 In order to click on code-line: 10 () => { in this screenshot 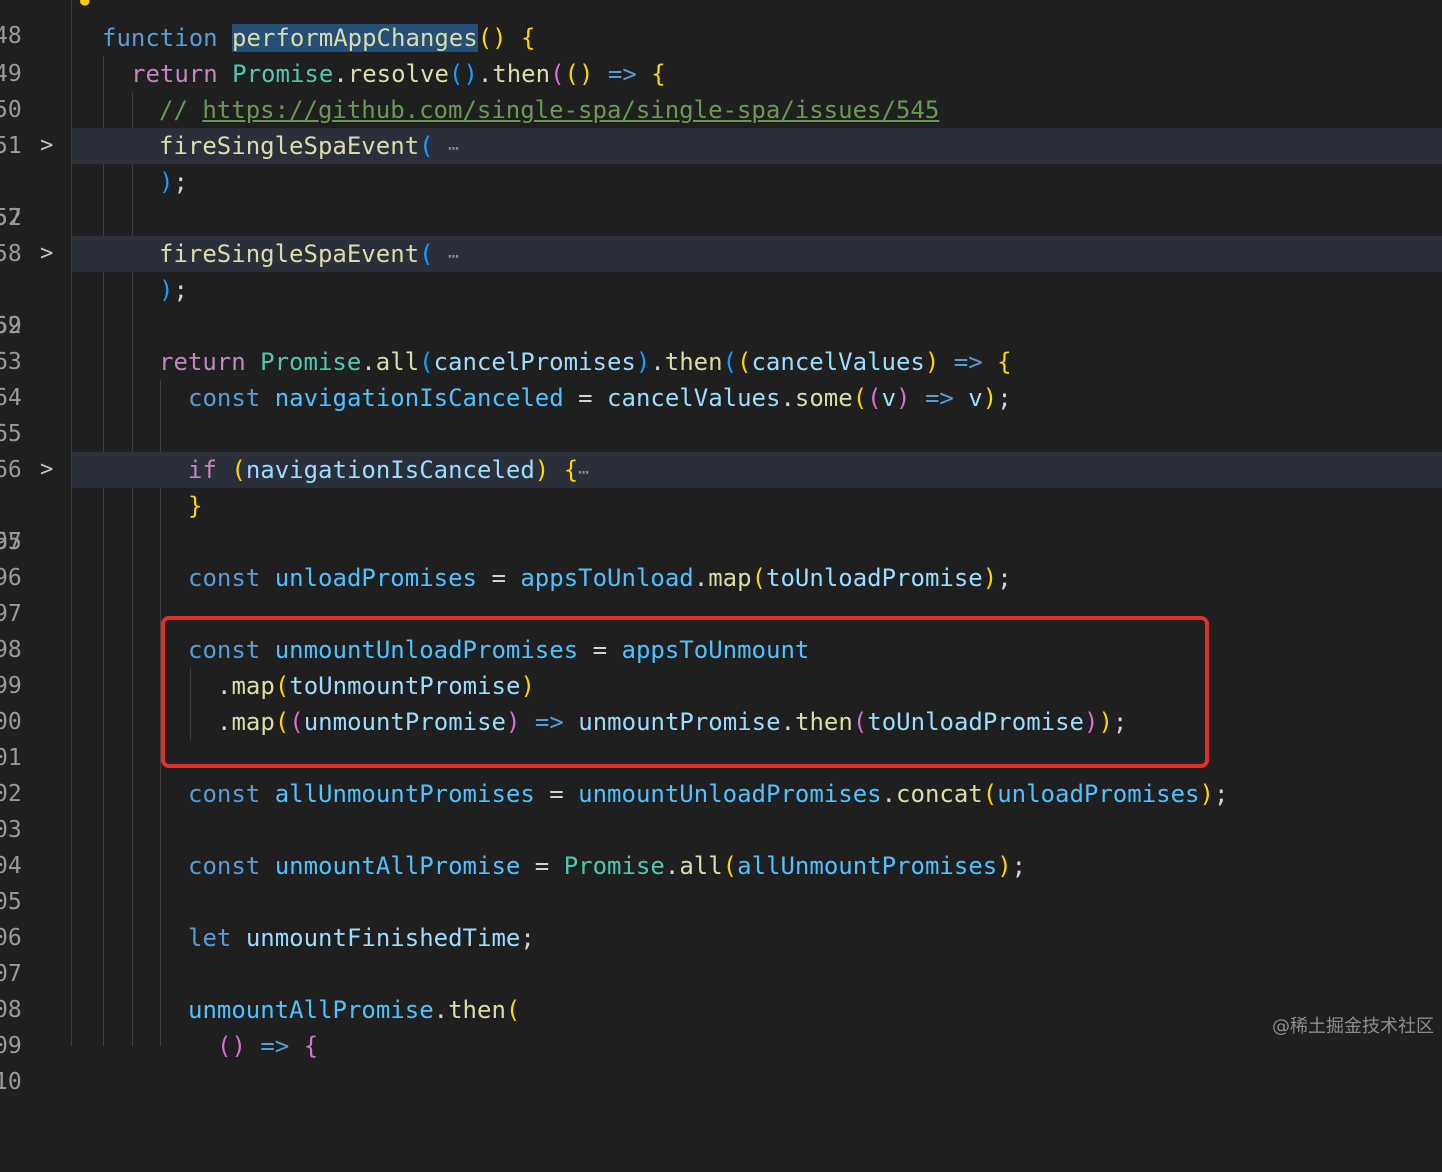, I will do `click(721, 1061)`.